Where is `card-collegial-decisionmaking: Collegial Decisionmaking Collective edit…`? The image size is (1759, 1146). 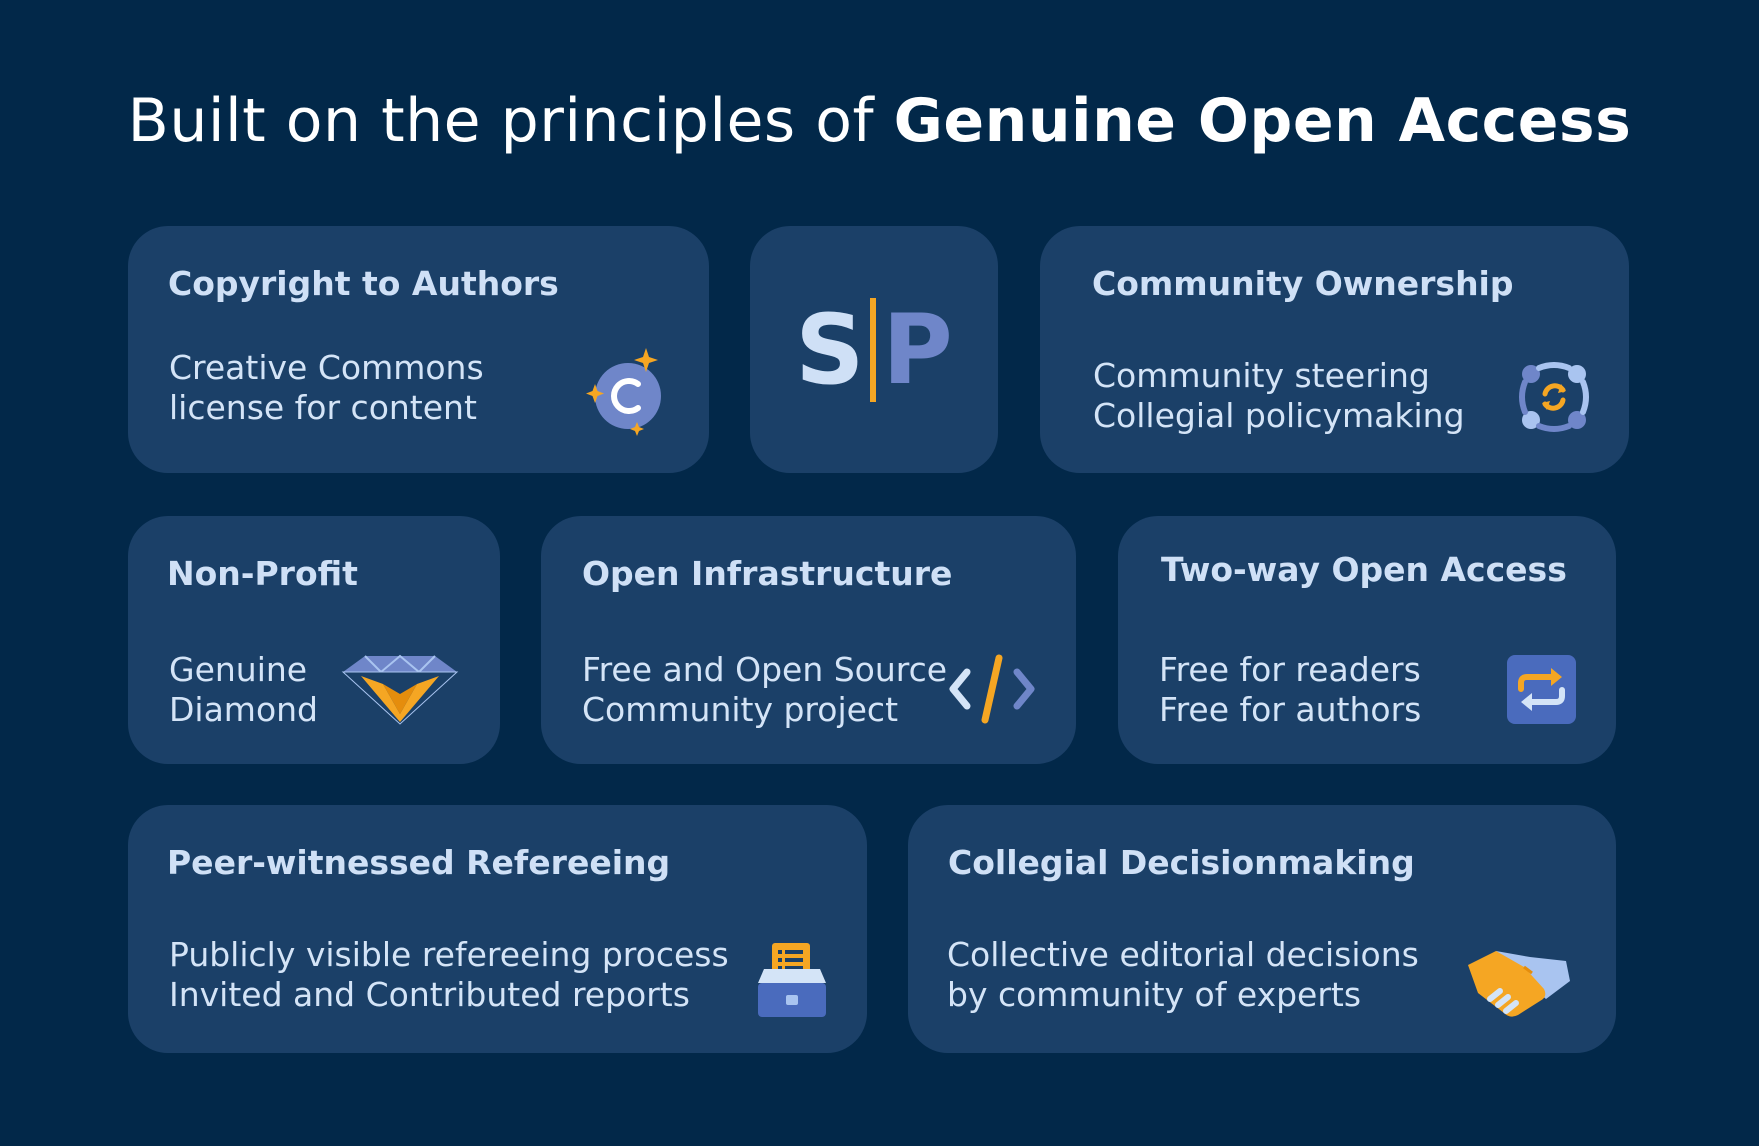 card-collegial-decisionmaking: Collegial Decisionmaking Collective edit… is located at coordinates (1262, 929).